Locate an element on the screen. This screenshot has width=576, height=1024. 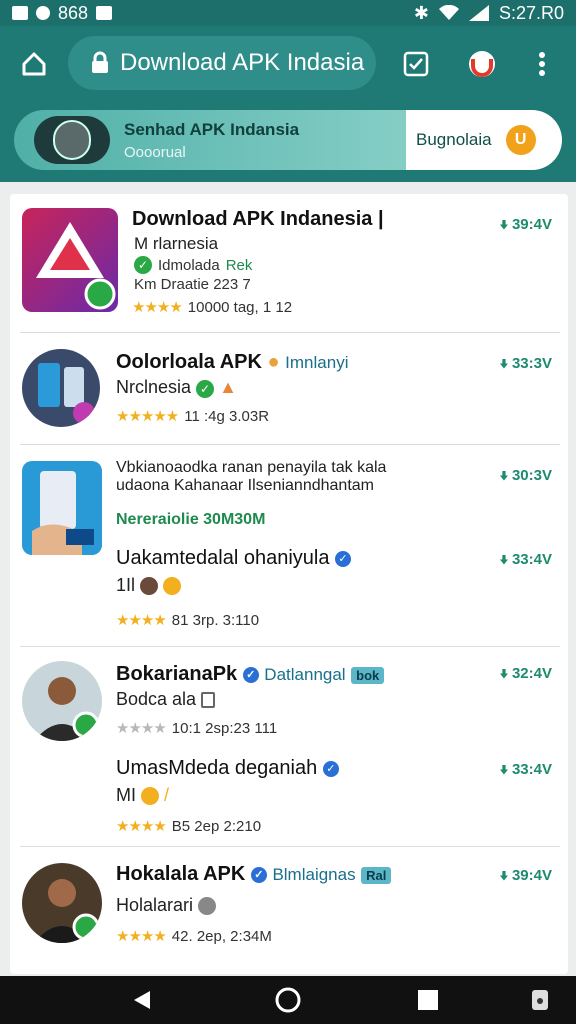
app-tag: Ral is located at coordinates (376, 875).